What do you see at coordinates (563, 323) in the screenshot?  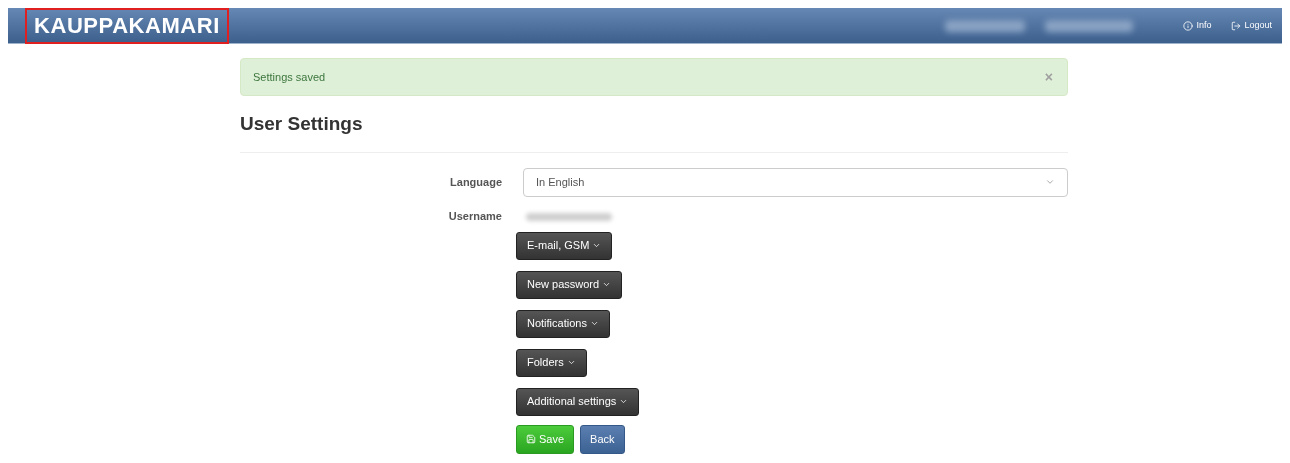 I see `section-toggle-button: Notifications` at bounding box center [563, 323].